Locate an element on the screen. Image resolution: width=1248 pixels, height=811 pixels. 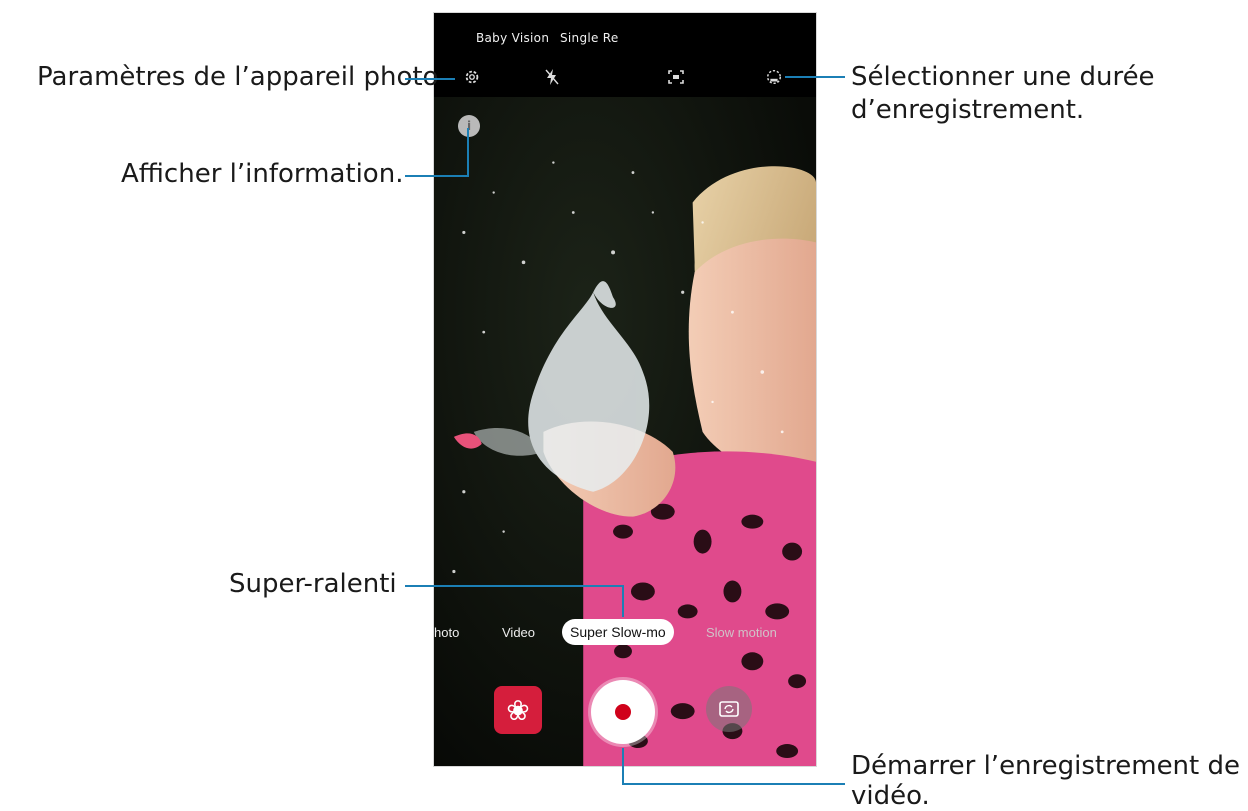
mode-video: Video is located at coordinates (518, 632).